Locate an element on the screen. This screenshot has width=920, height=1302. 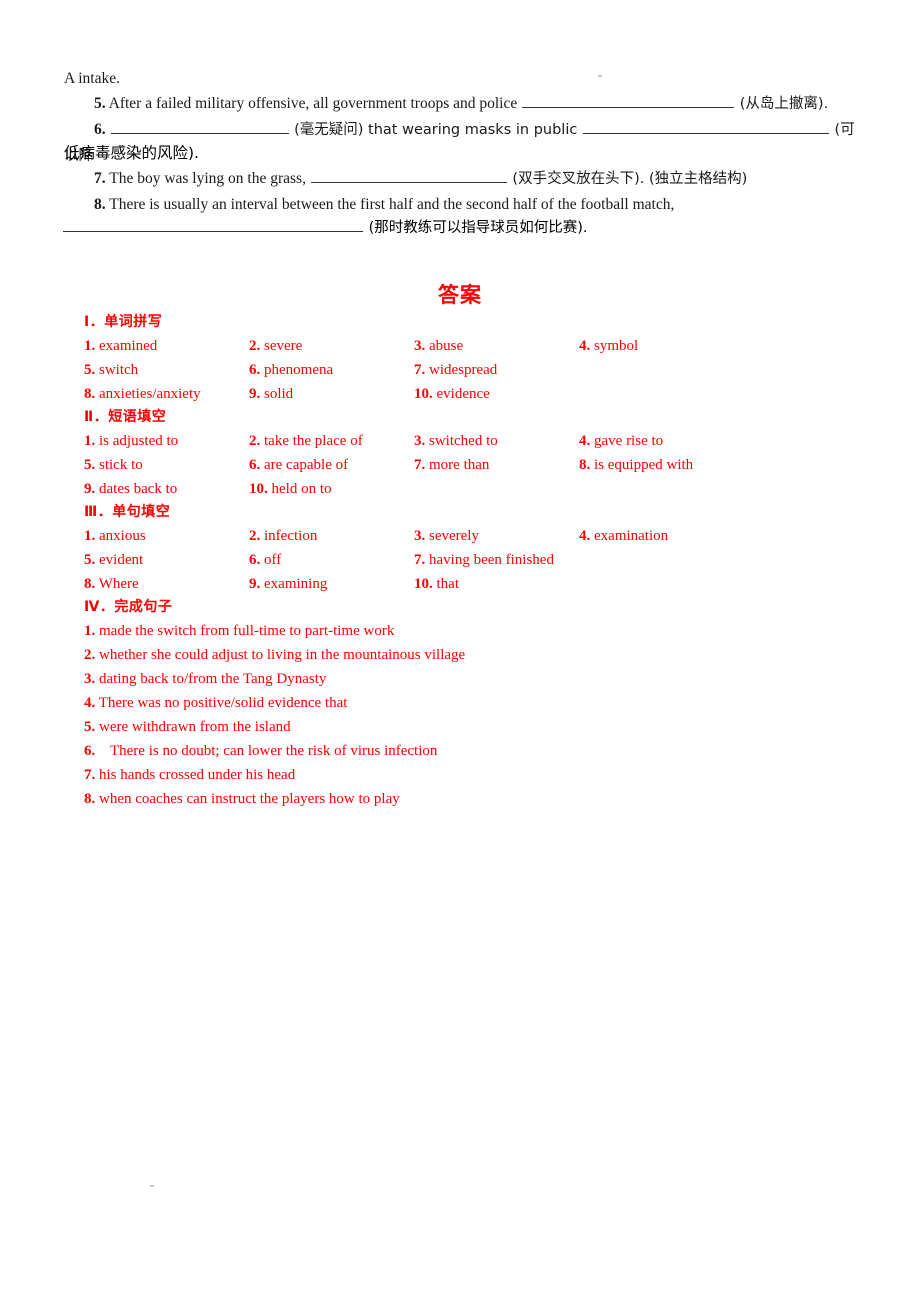
answer-item: 3. dating back to/from the Tang Dynasty is located at coordinates (484, 679).